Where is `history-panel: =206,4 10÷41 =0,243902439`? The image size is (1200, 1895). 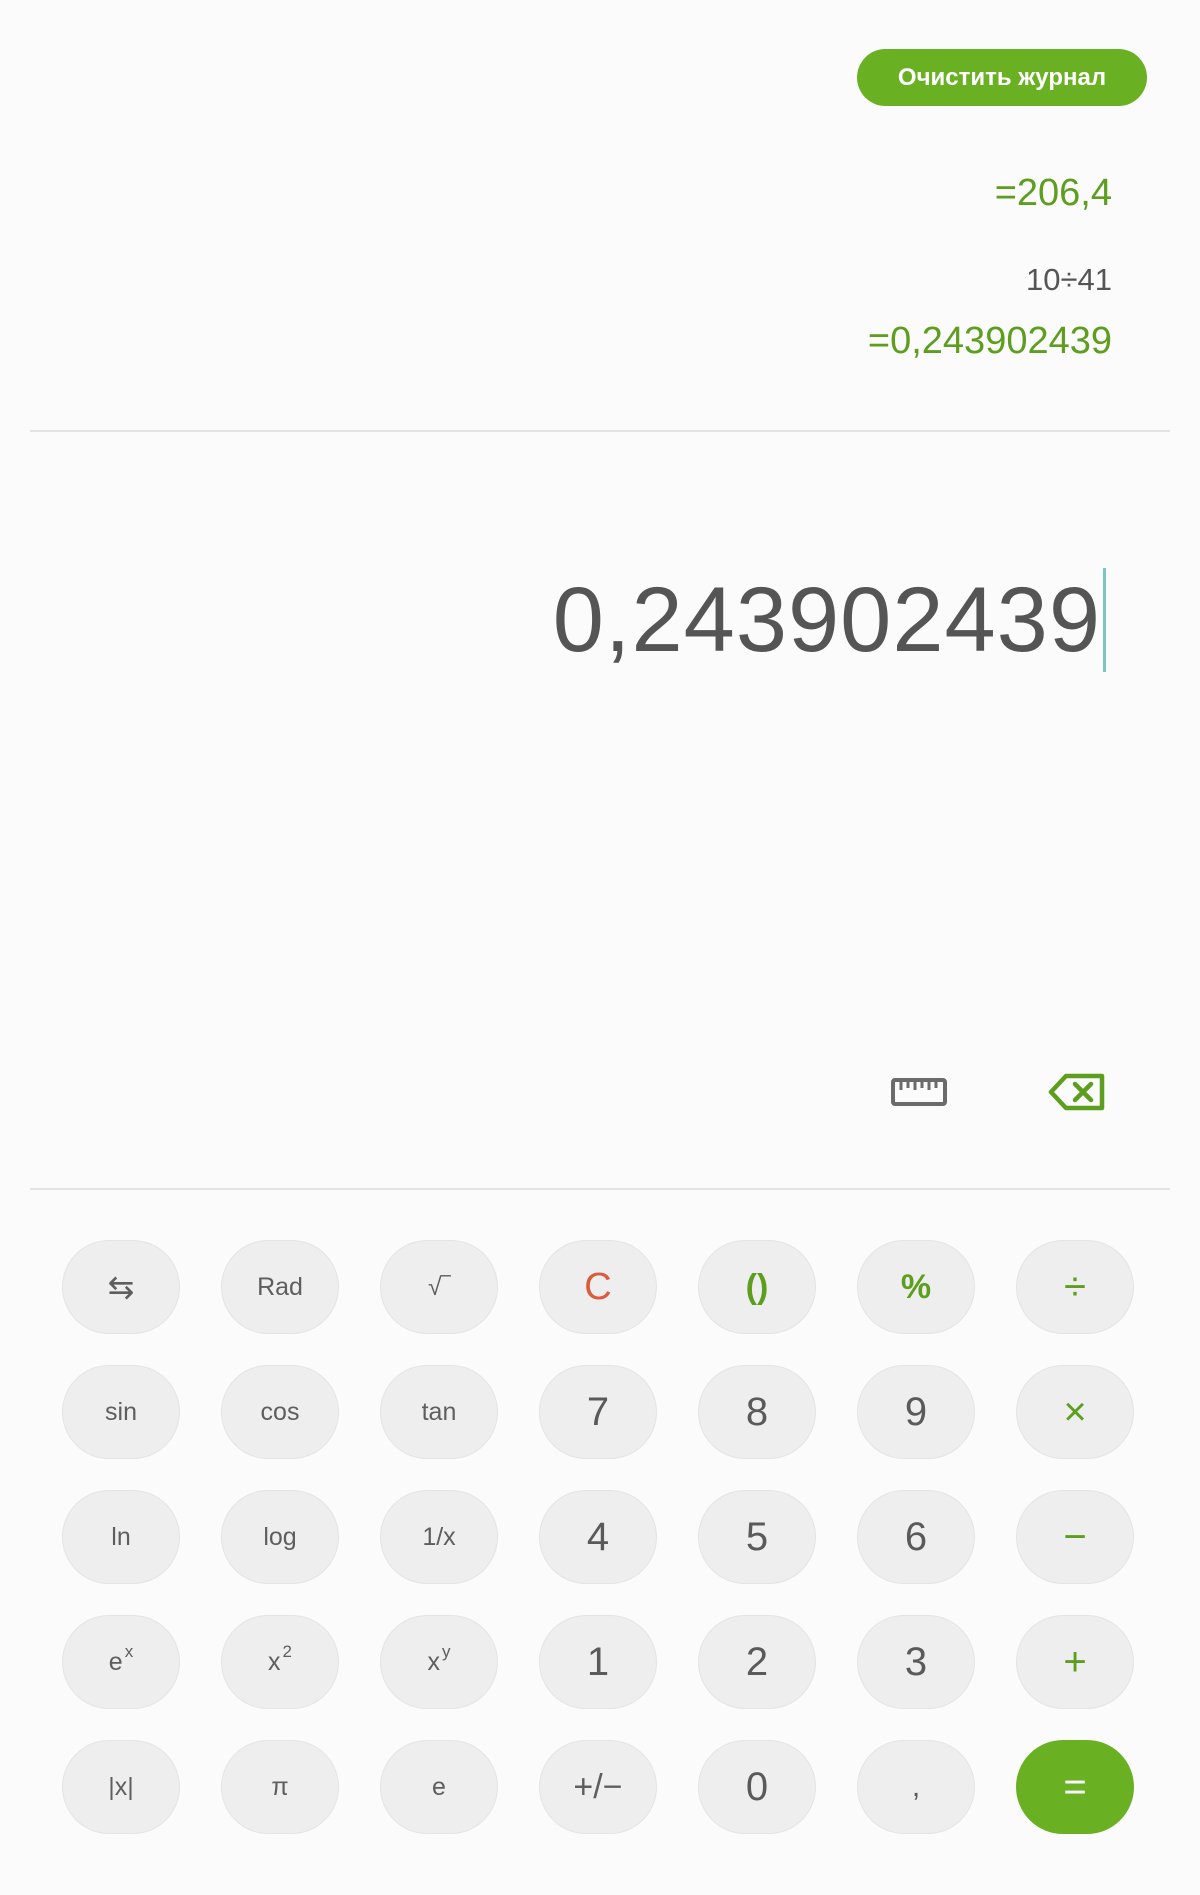 history-panel: =206,4 10÷41 =0,243902439 is located at coordinates (712, 267).